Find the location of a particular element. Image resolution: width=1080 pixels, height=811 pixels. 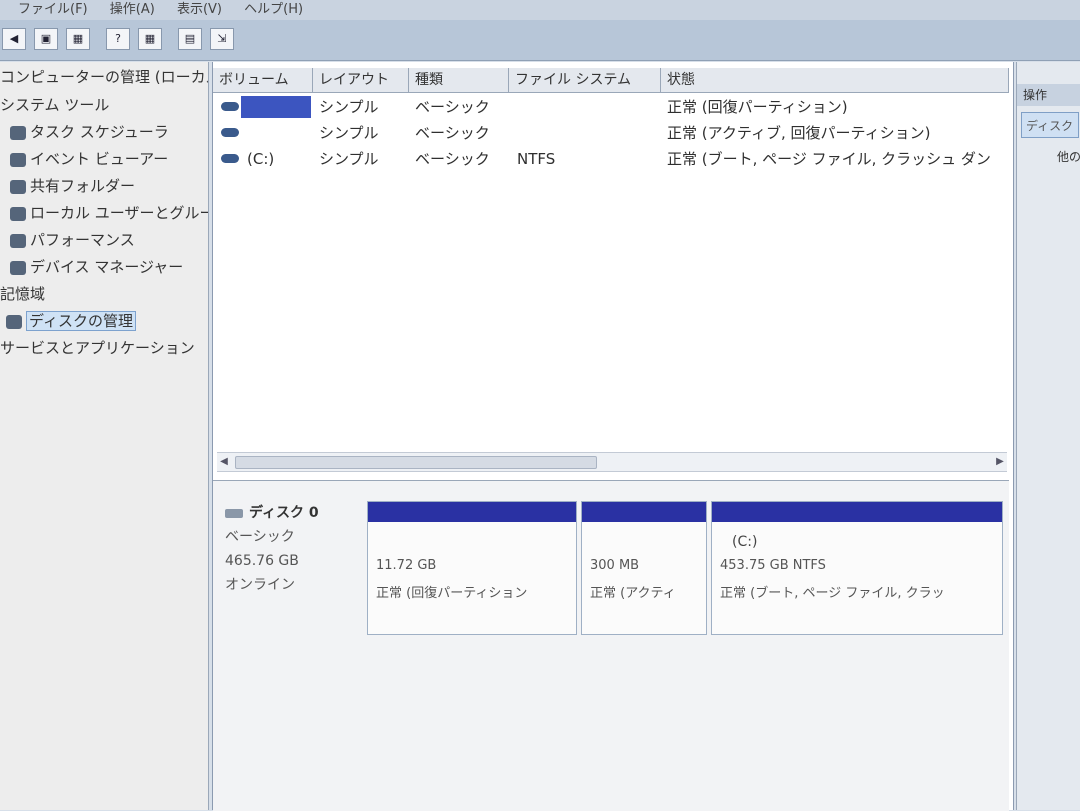

menu-file: ファイル(F) is located at coordinates (53, 10).